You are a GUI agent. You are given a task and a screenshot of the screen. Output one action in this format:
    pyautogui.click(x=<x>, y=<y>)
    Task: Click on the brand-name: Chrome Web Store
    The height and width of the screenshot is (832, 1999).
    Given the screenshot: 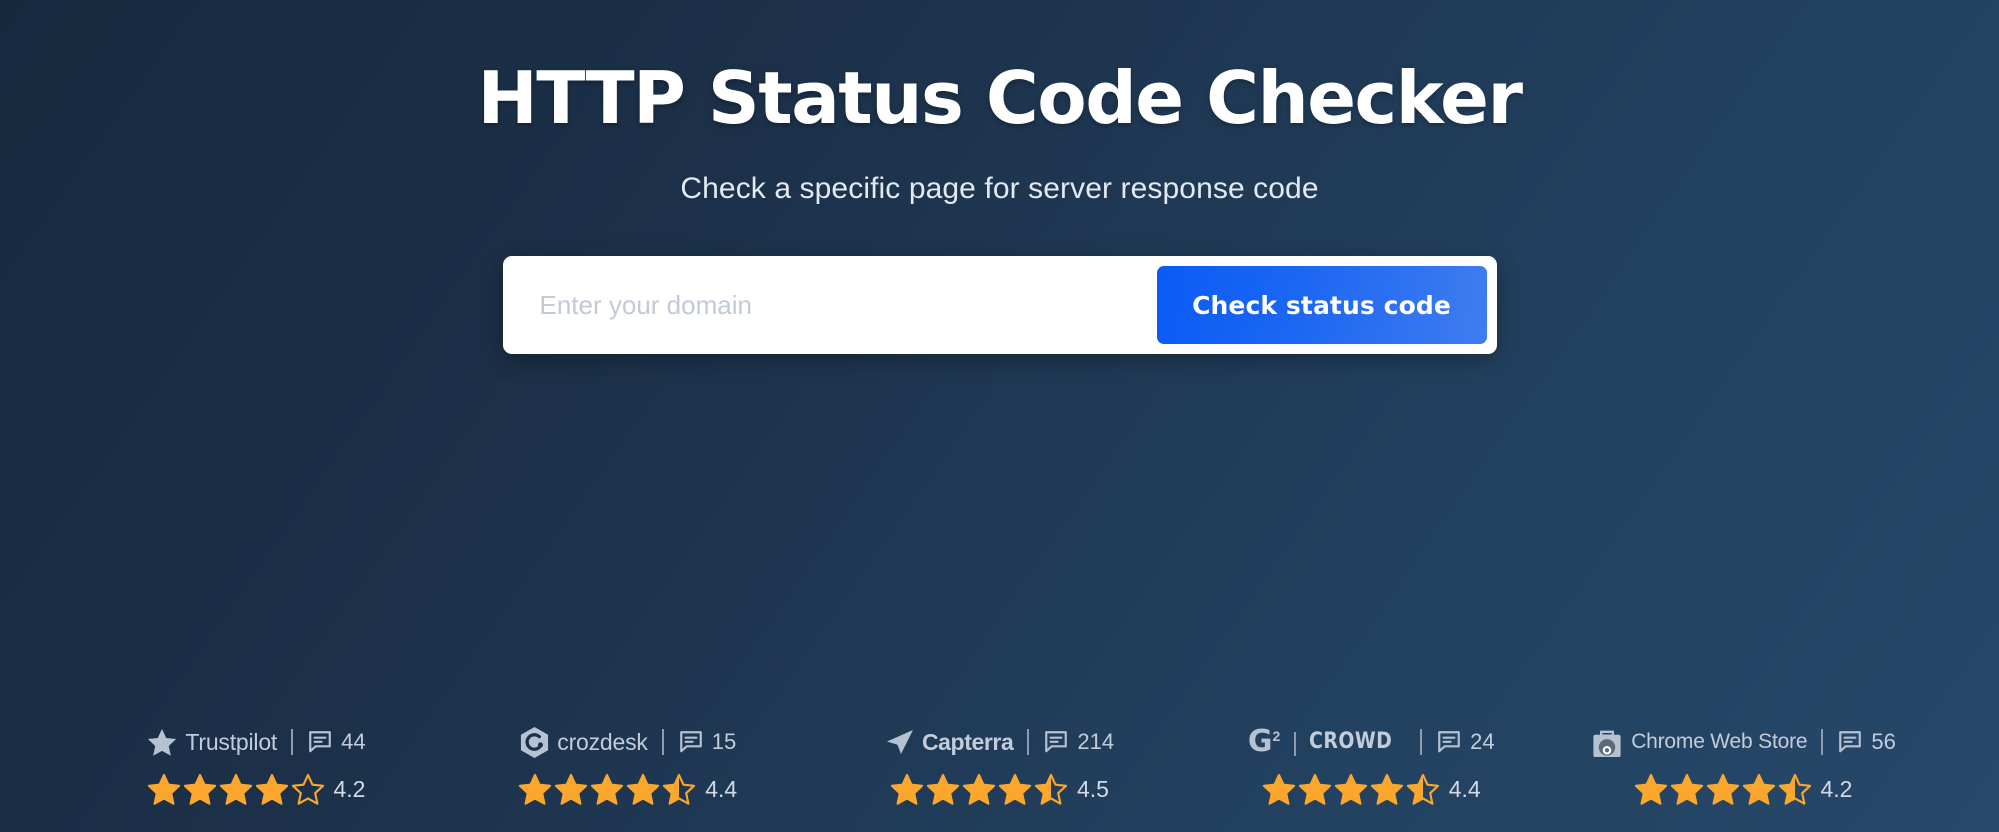 What is the action you would take?
    pyautogui.click(x=1719, y=741)
    